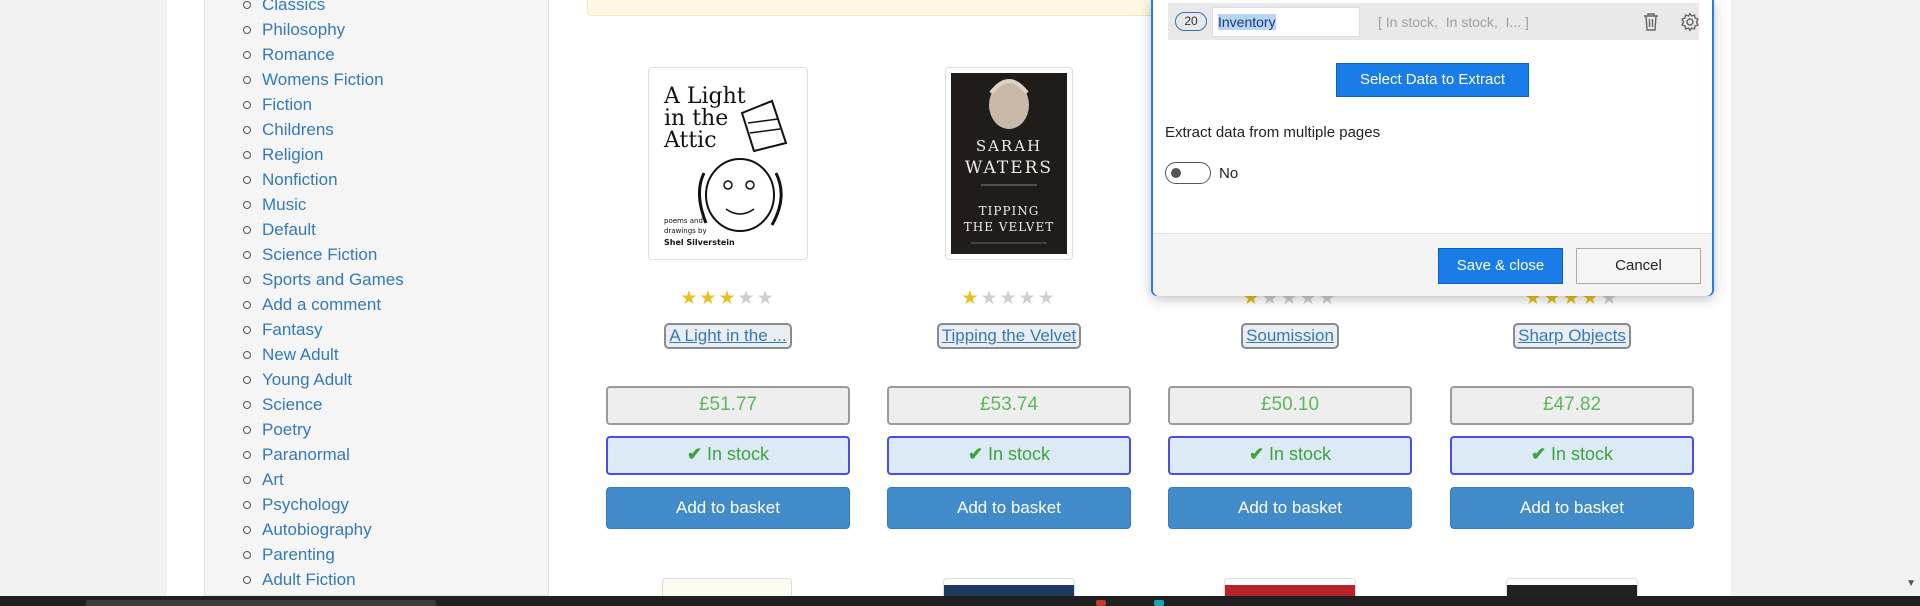 Image resolution: width=1920 pixels, height=606 pixels. What do you see at coordinates (1188, 173) in the screenshot?
I see `multi-page-toggle` at bounding box center [1188, 173].